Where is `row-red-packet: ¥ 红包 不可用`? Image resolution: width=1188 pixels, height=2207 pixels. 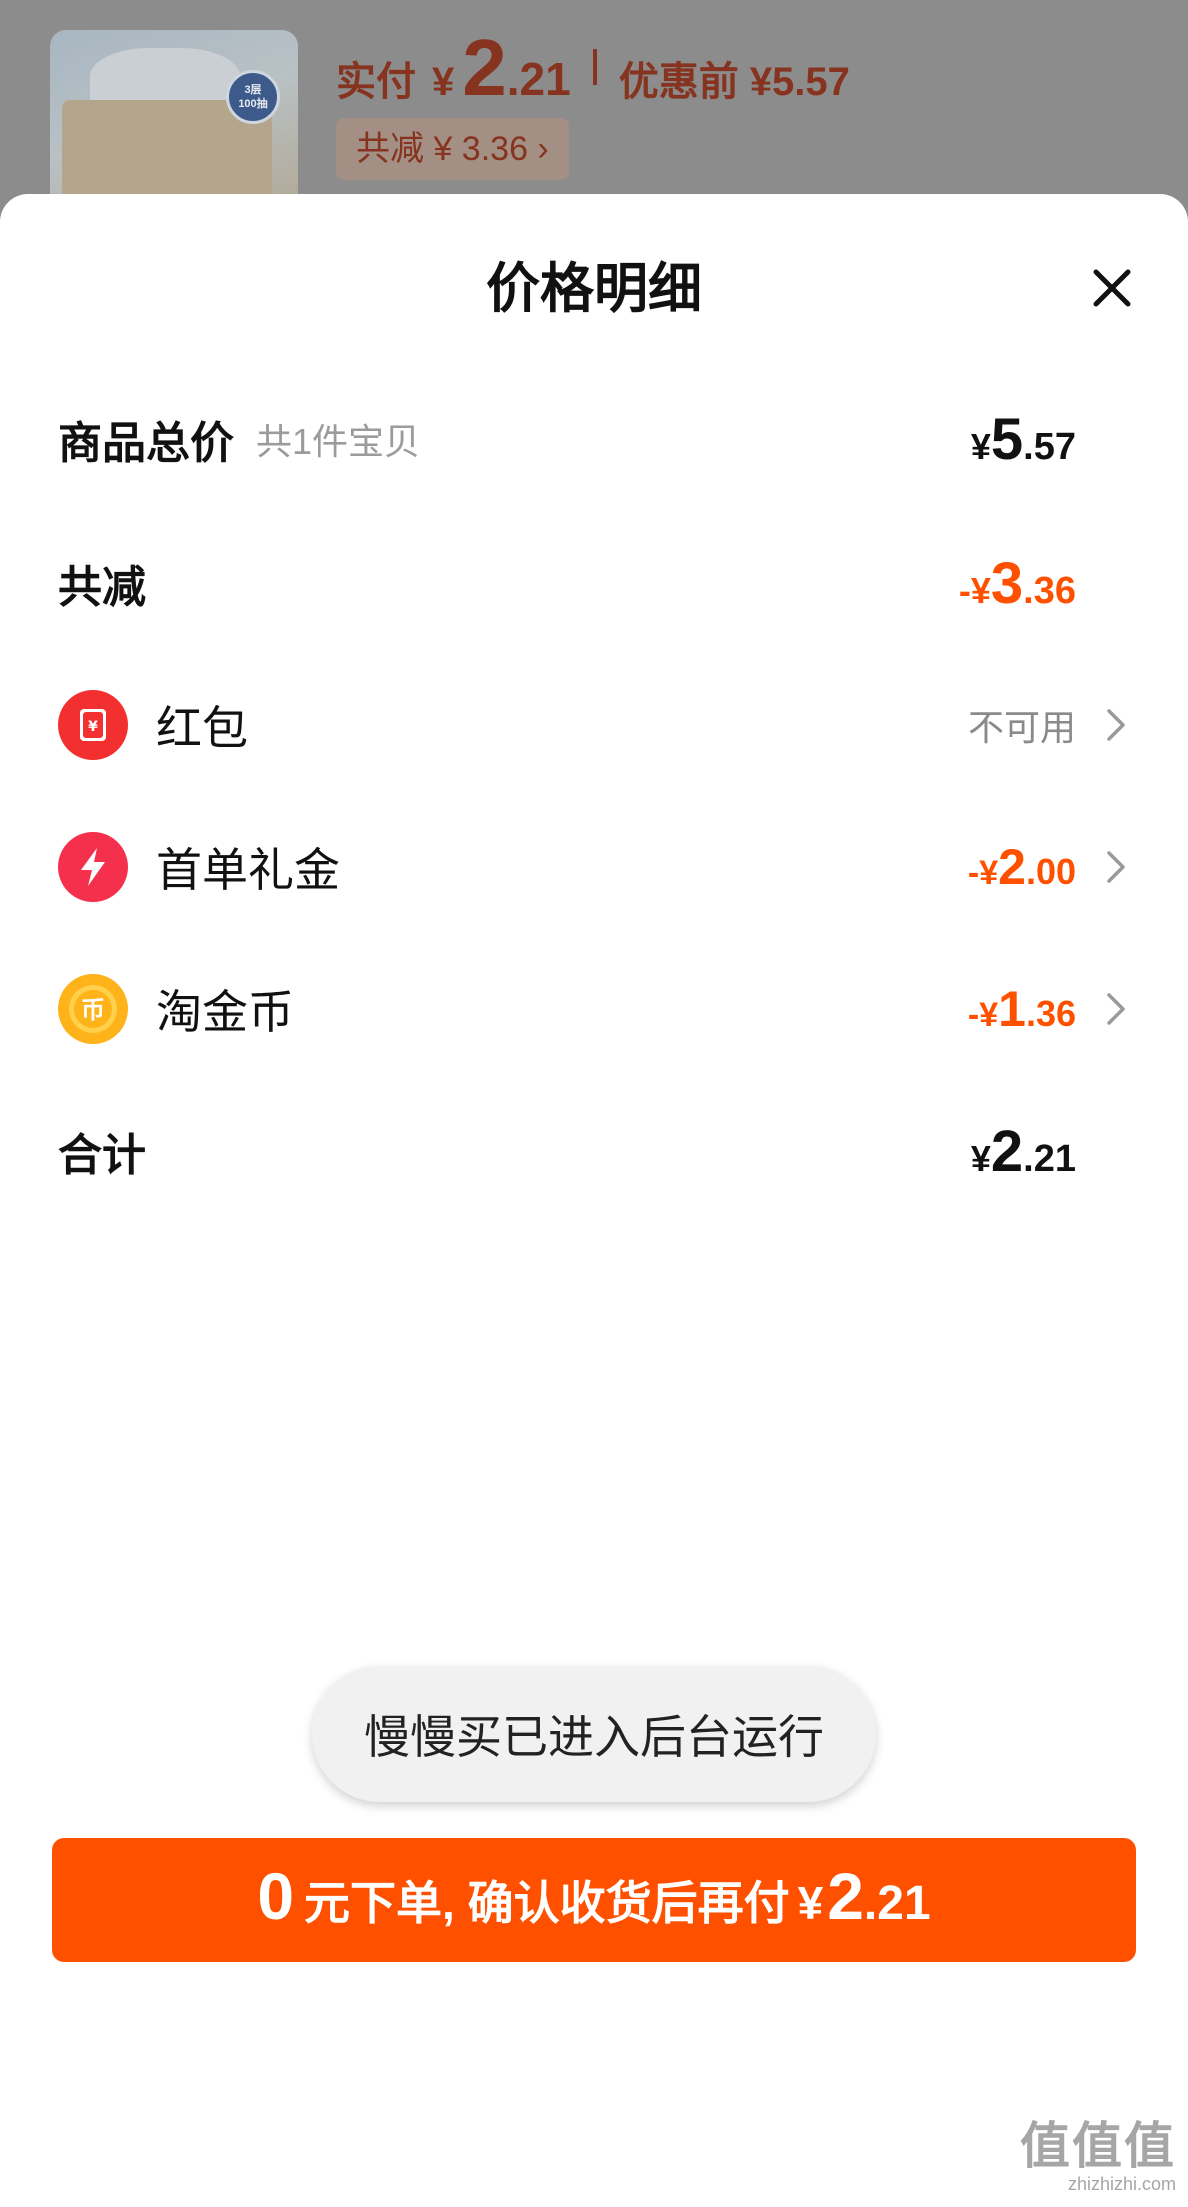 row-red-packet: ¥ 红包 不可用 is located at coordinates (594, 725).